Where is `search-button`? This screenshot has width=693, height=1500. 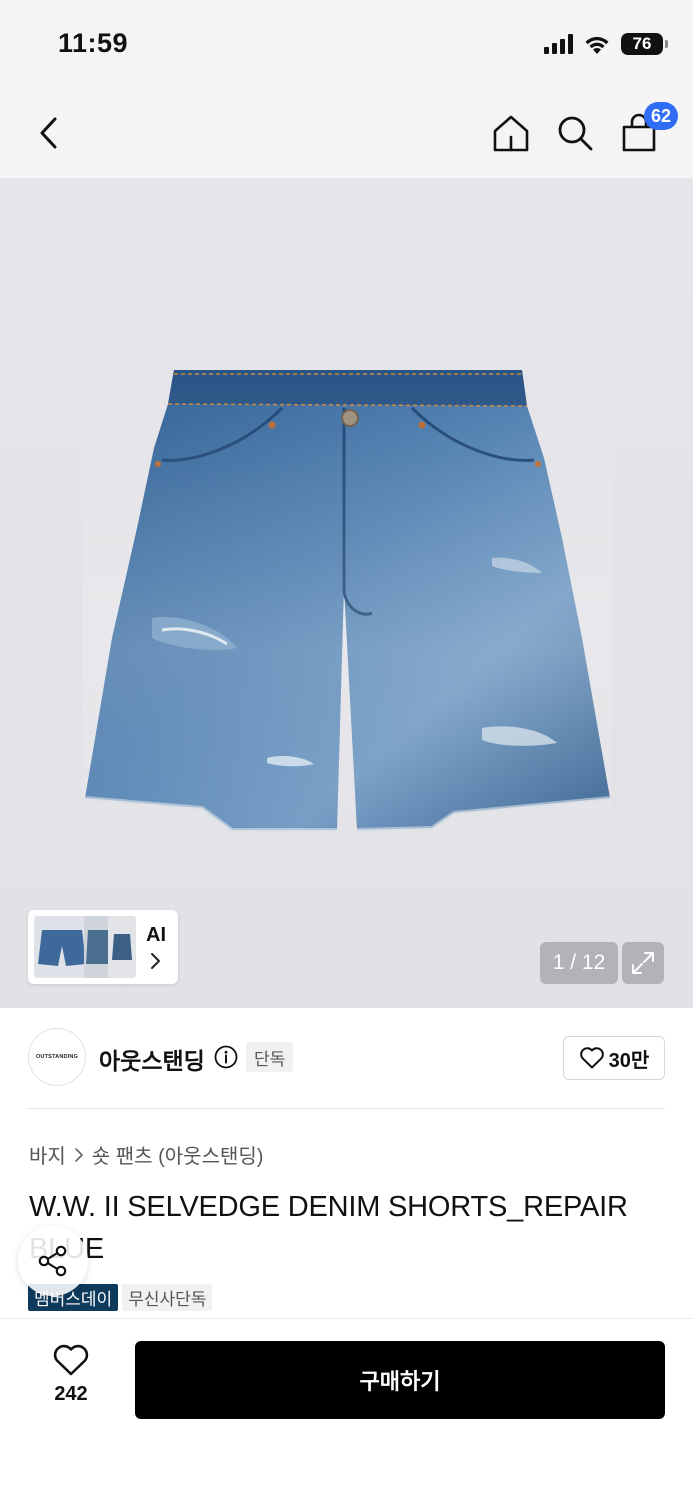 search-button is located at coordinates (575, 133).